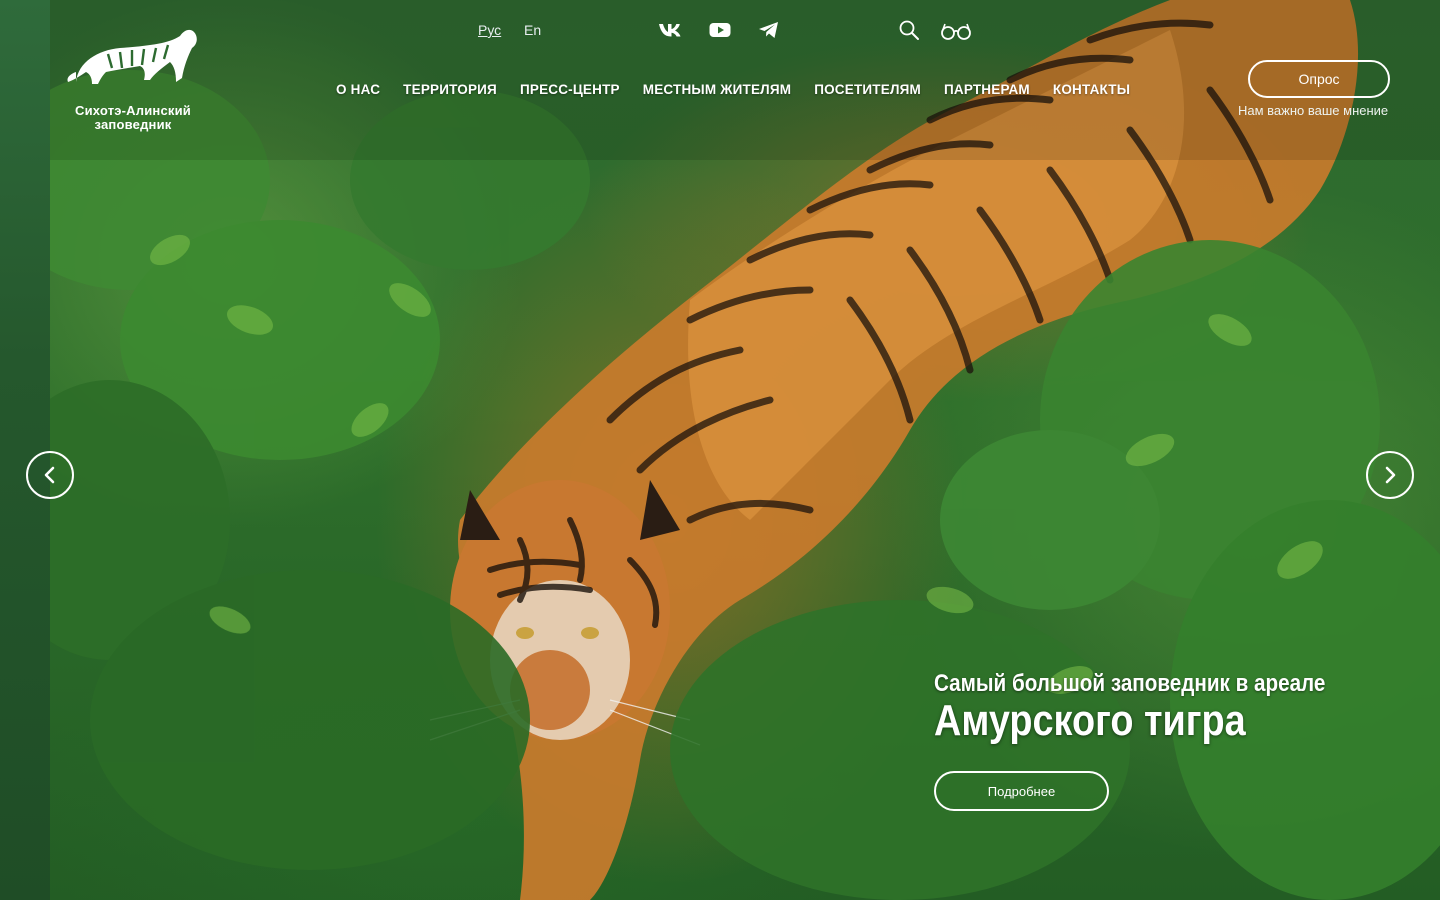  Describe the element at coordinates (956, 33) in the screenshot. I see `accessibility-glasses-icon` at that location.